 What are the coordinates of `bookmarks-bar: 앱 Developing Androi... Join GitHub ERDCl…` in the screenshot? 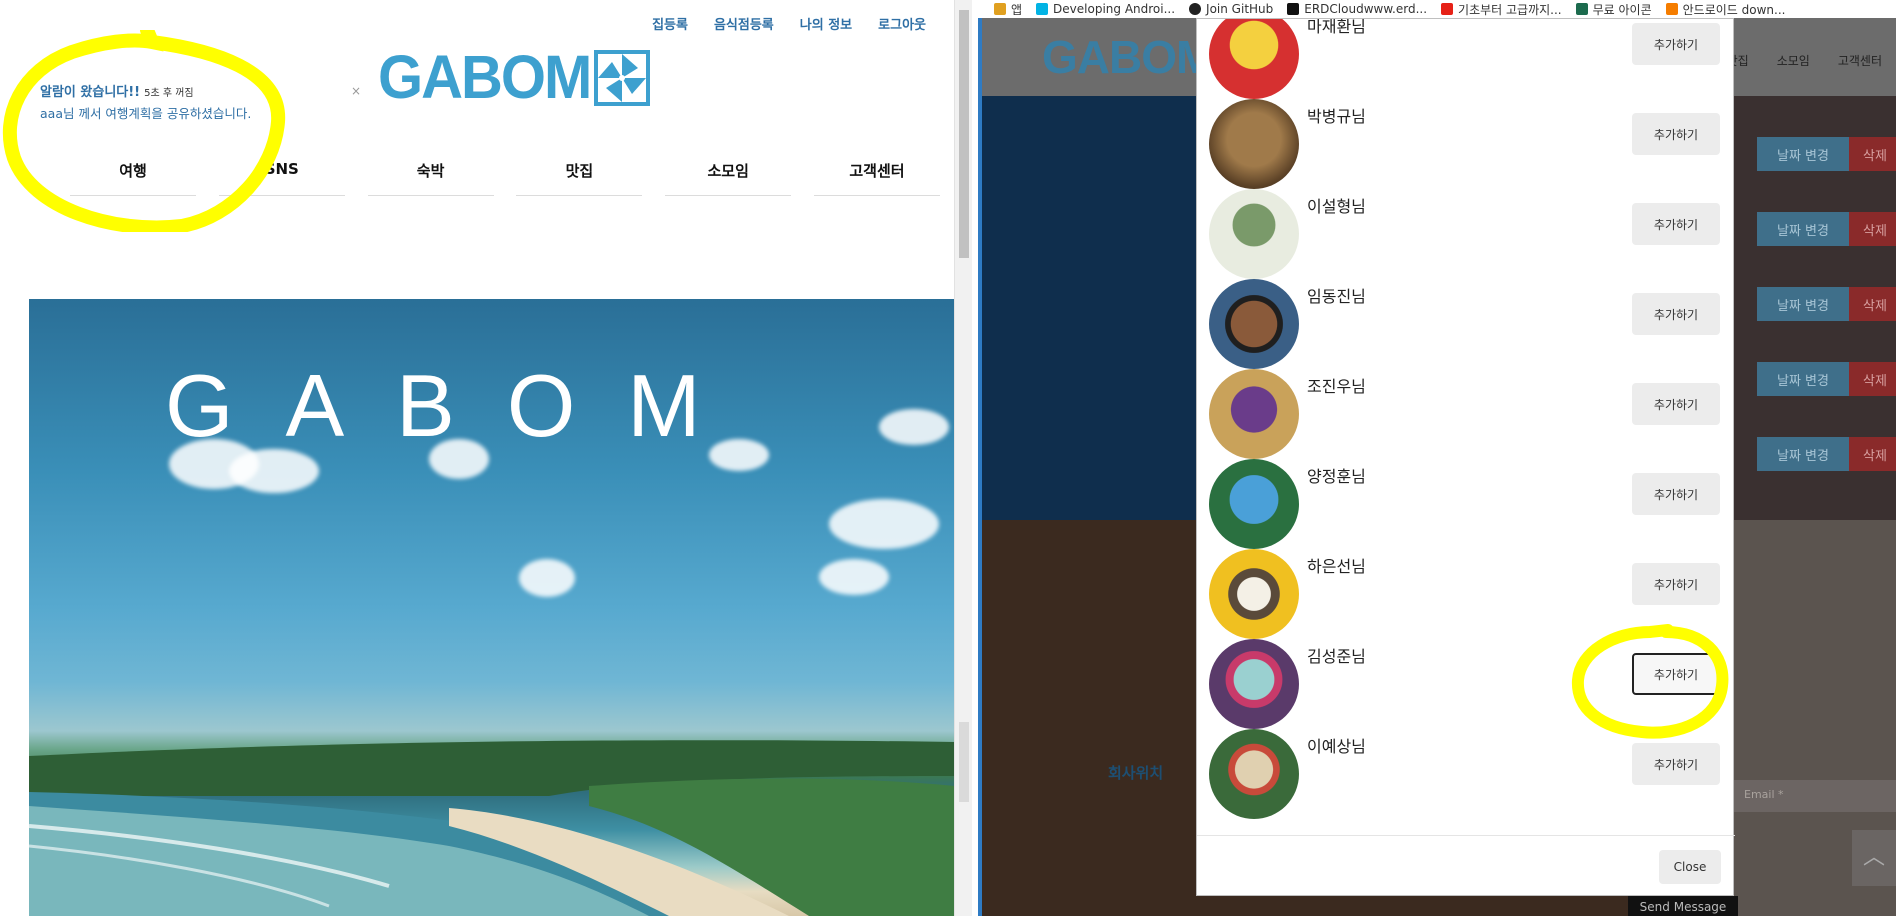 It's located at (1437, 9).